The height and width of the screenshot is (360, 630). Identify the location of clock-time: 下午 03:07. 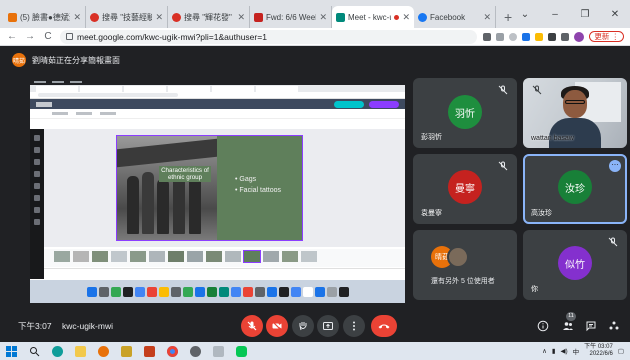
(598, 347).